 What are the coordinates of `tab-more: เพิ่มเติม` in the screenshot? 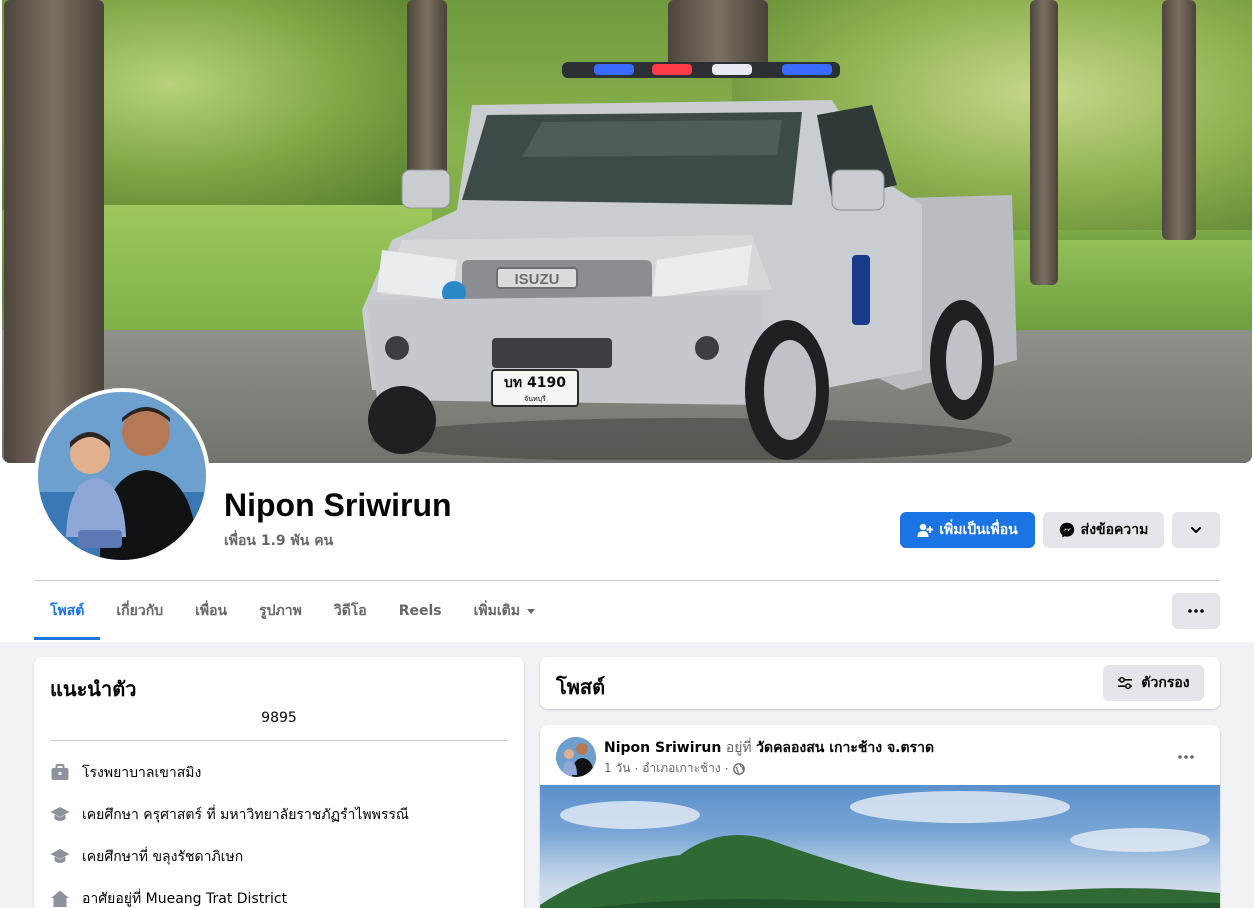 It's located at (505, 611).